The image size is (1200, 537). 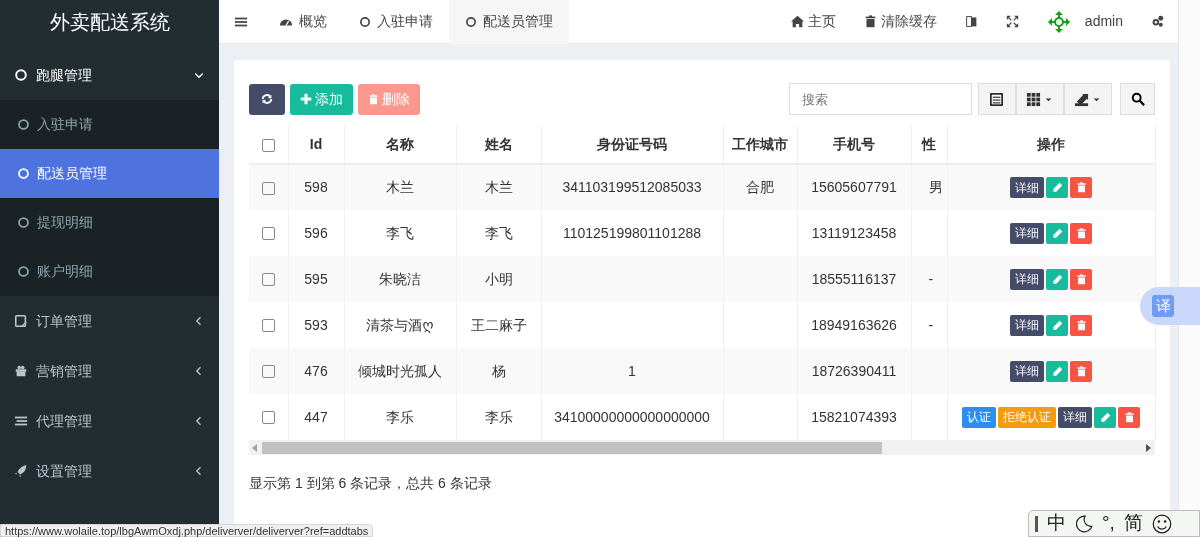 I want to click on ime-mode: 中, so click(x=1056, y=523).